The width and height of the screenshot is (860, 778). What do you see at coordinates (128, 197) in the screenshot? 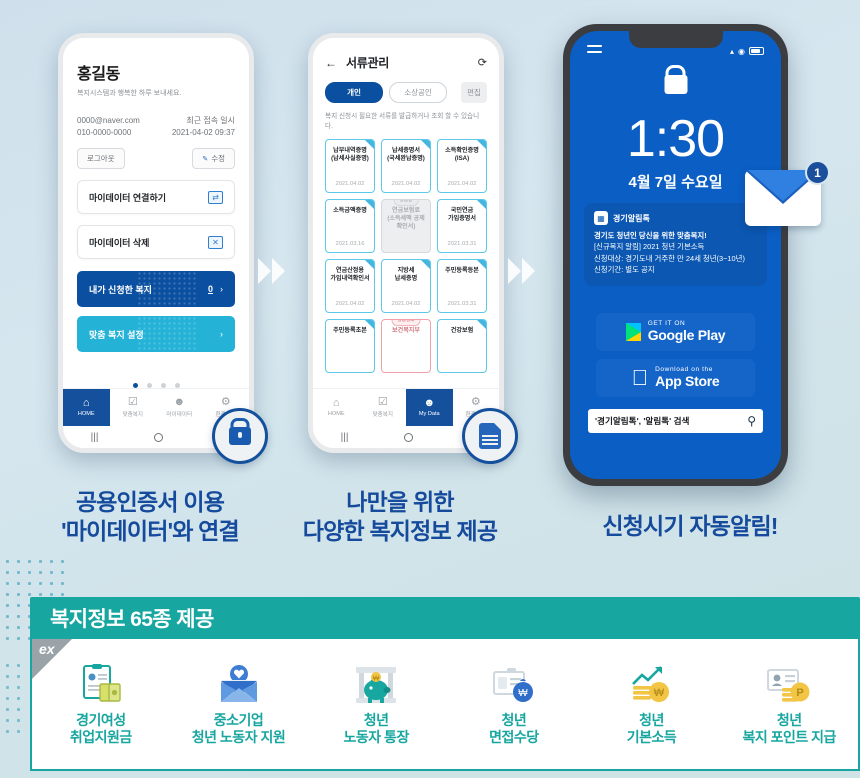
I see `mydata-connect-label: 마이데이터 연결하기` at bounding box center [128, 197].